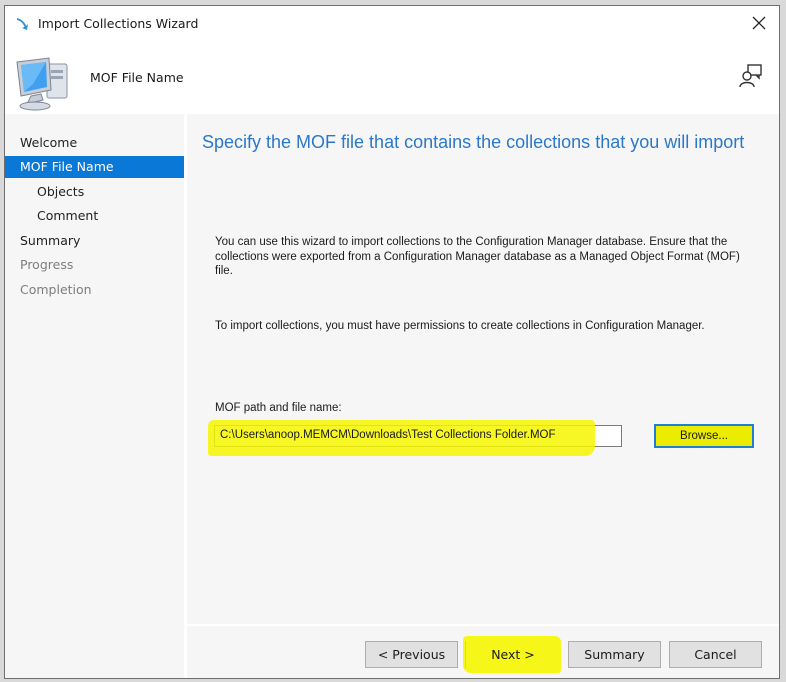 The width and height of the screenshot is (786, 682). I want to click on feedback-icon, so click(751, 76).